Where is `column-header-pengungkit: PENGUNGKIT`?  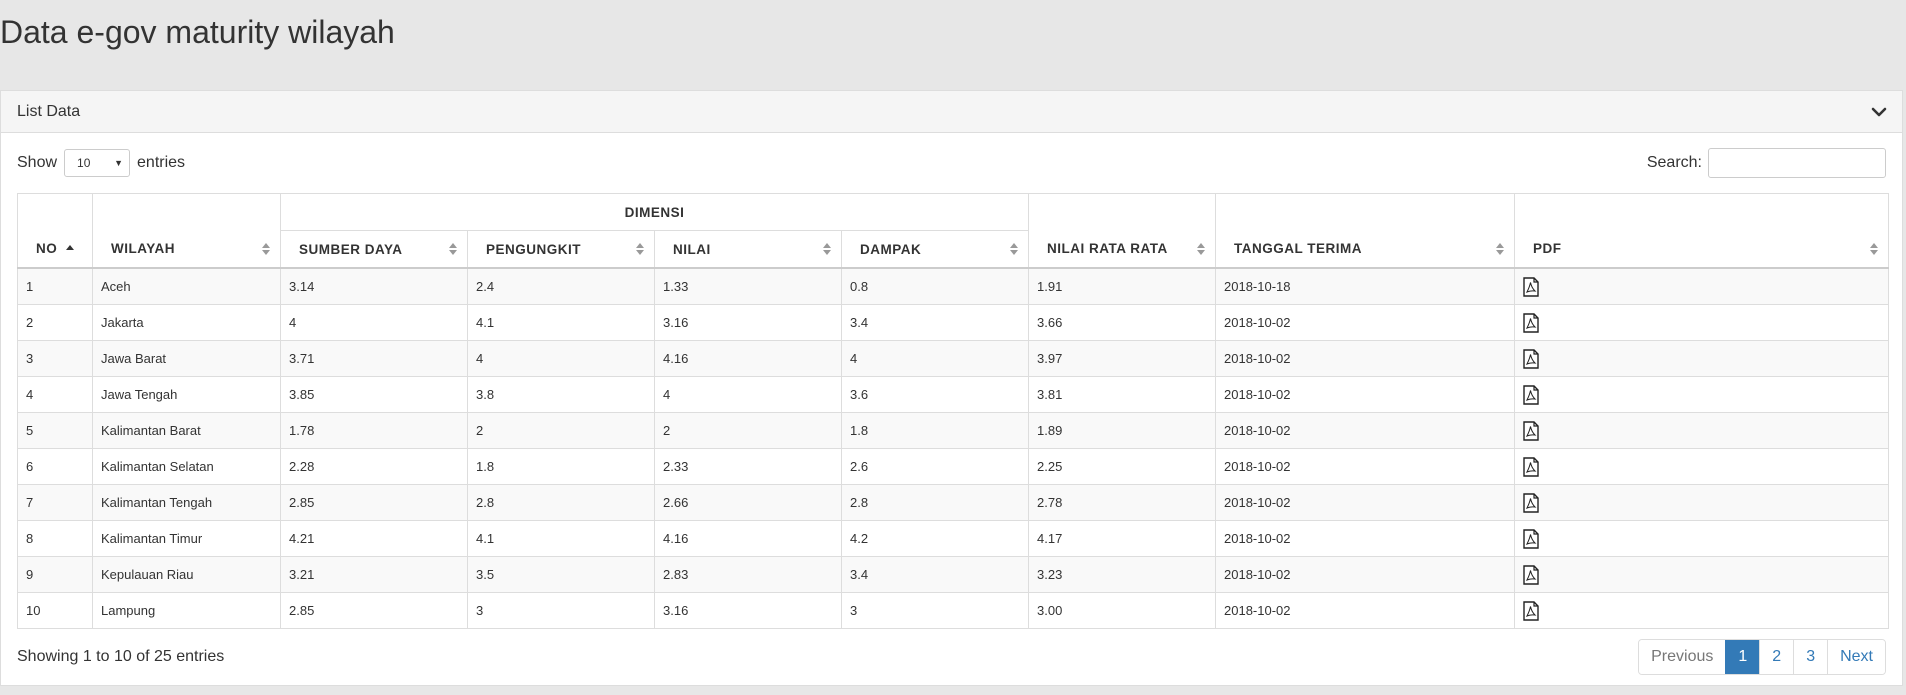
column-header-pengungkit: PENGUNGKIT is located at coordinates (561, 249).